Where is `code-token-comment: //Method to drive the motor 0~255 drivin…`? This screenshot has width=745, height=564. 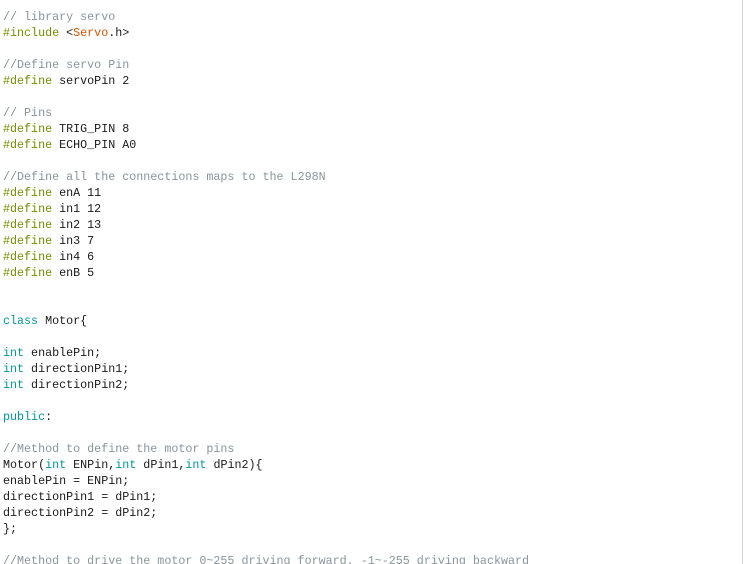
code-token-comment: //Method to drive the motor 0~255 drivin… is located at coordinates (266, 559).